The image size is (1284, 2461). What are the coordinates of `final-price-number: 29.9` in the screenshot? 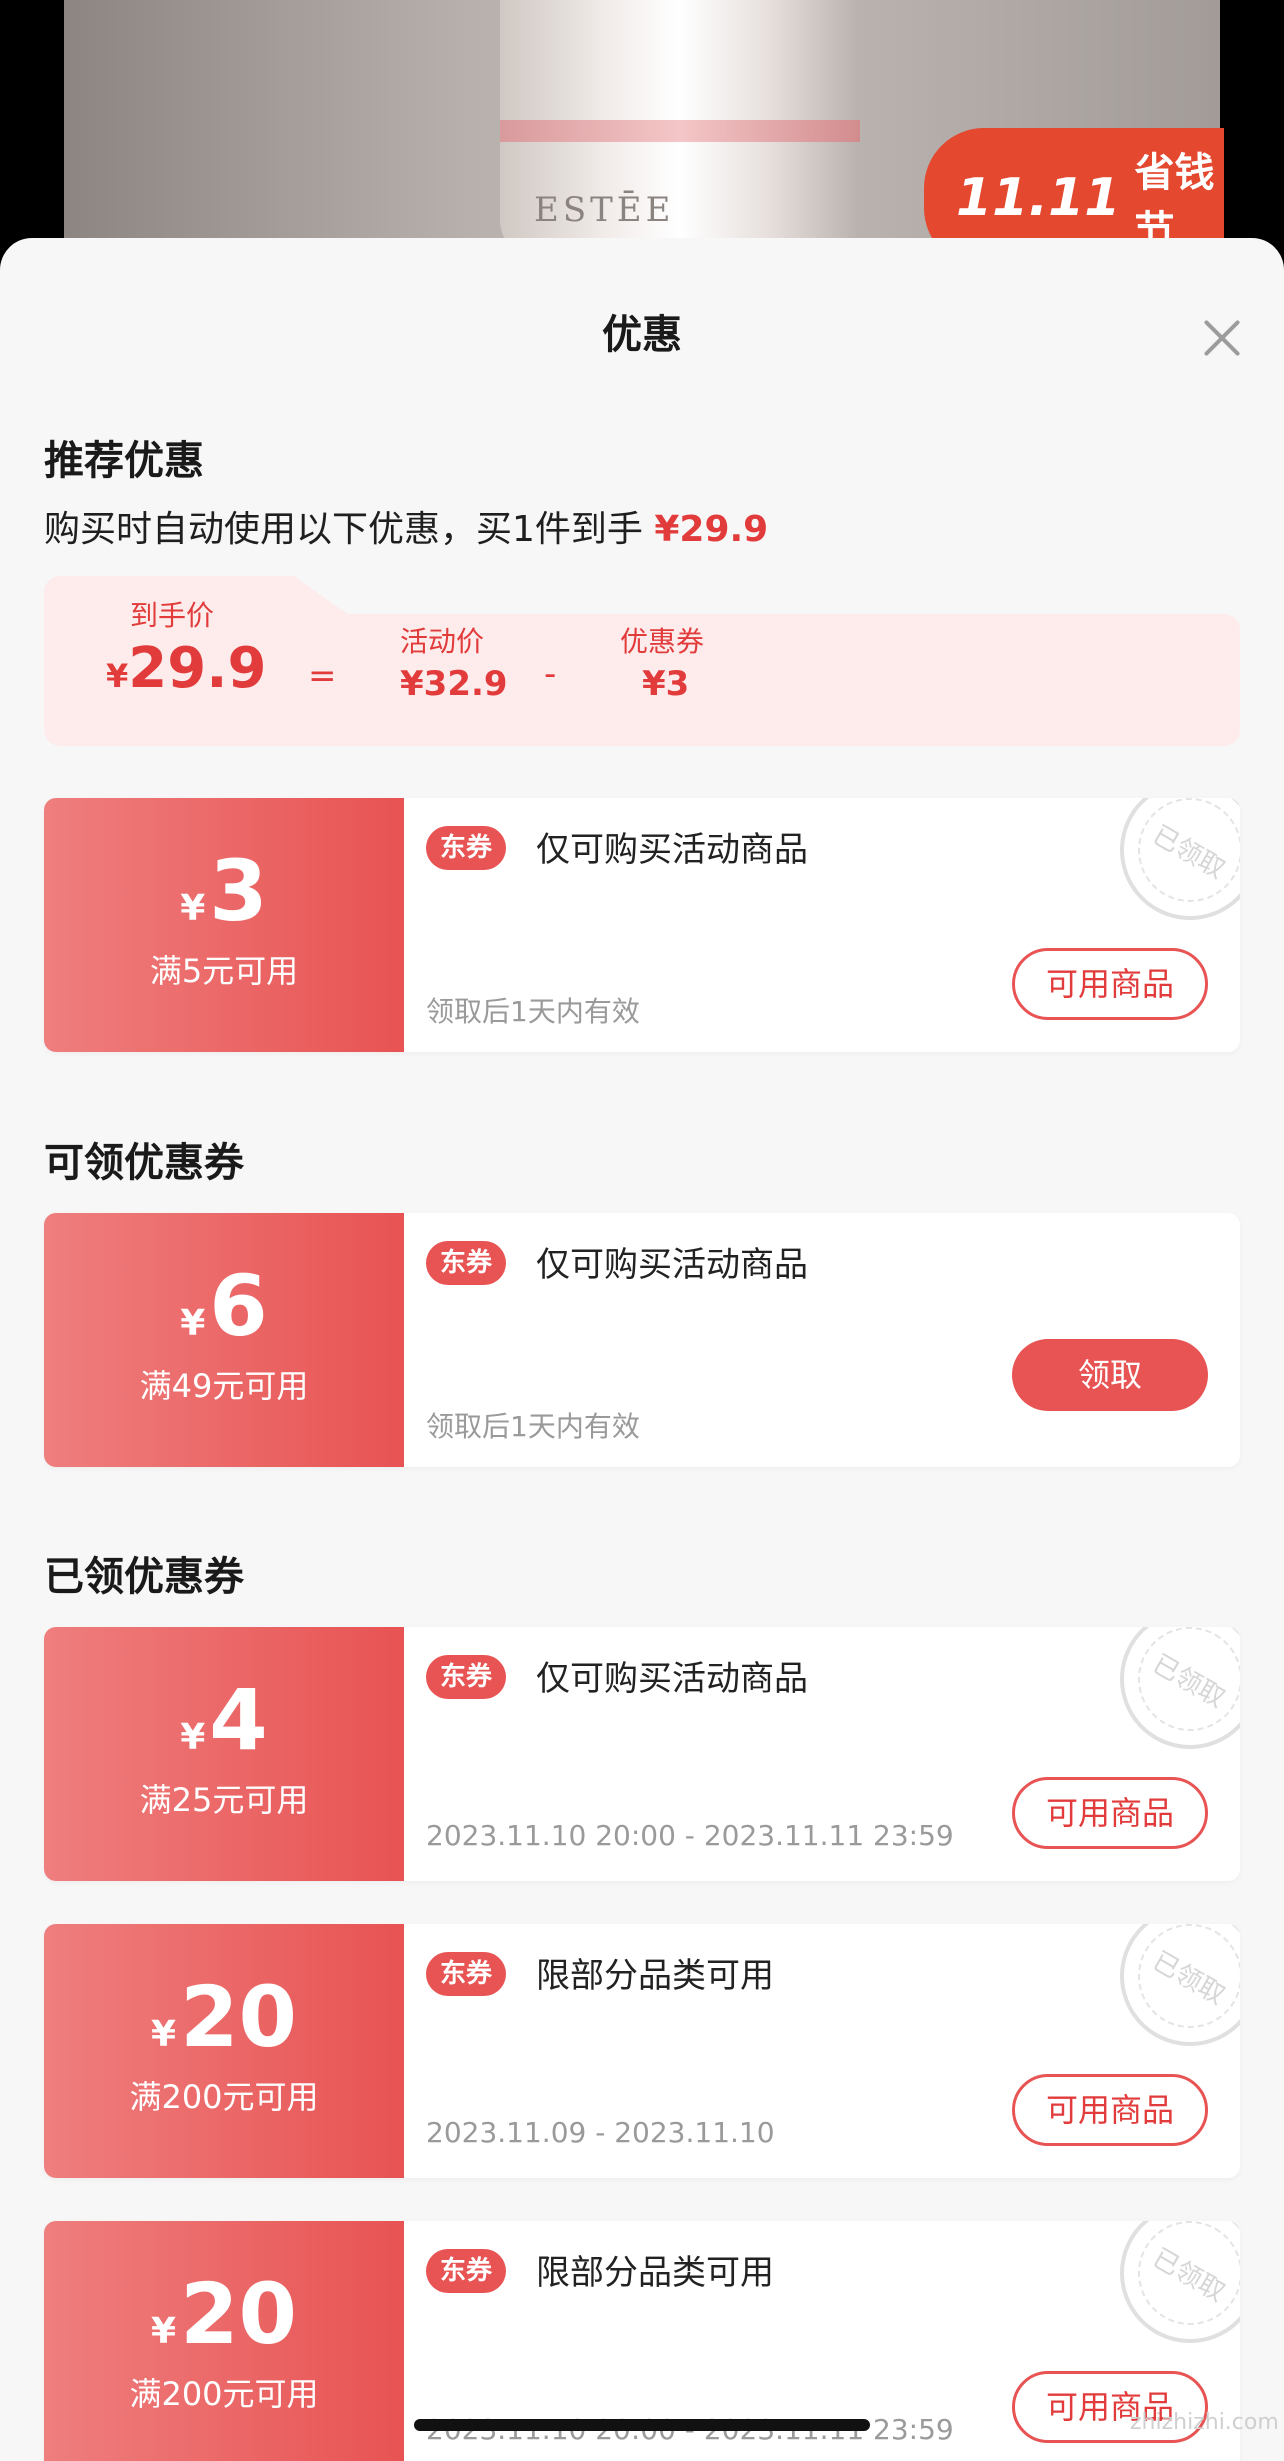 It's located at (197, 668).